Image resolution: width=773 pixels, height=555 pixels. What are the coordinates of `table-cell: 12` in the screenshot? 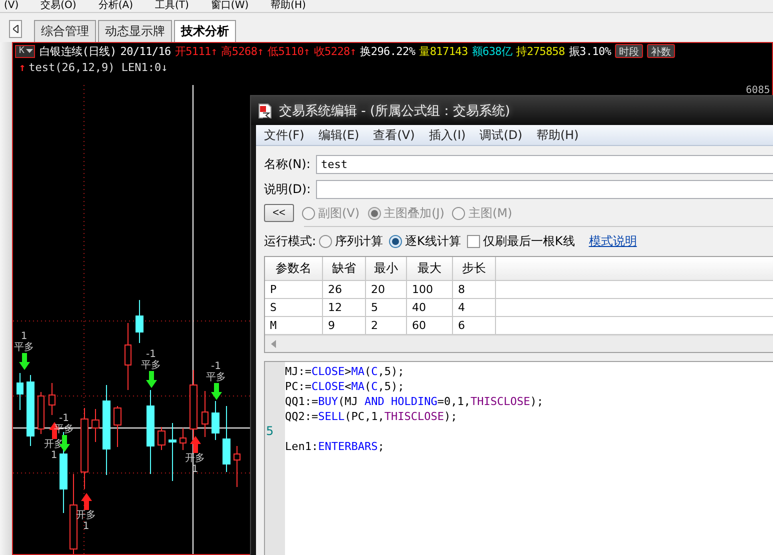 It's located at (344, 307).